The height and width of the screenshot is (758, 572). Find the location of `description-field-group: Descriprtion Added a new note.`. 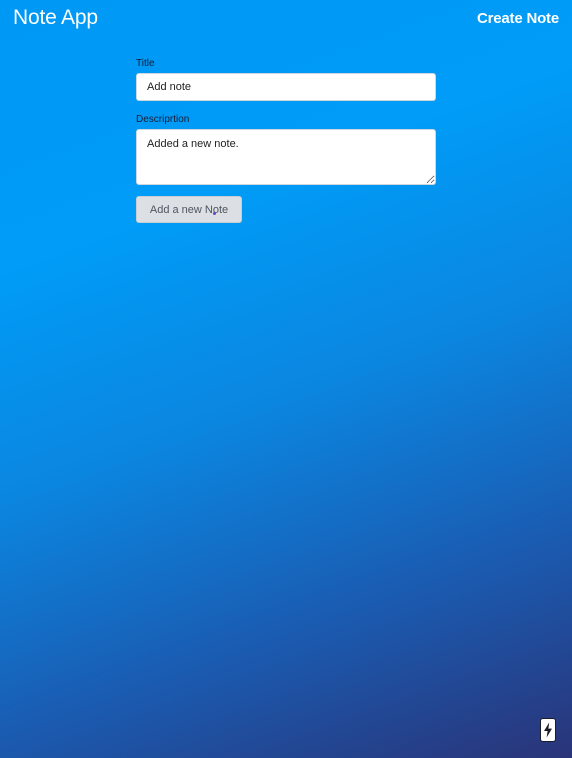

description-field-group: Descriprtion Added a new note. is located at coordinates (286, 149).